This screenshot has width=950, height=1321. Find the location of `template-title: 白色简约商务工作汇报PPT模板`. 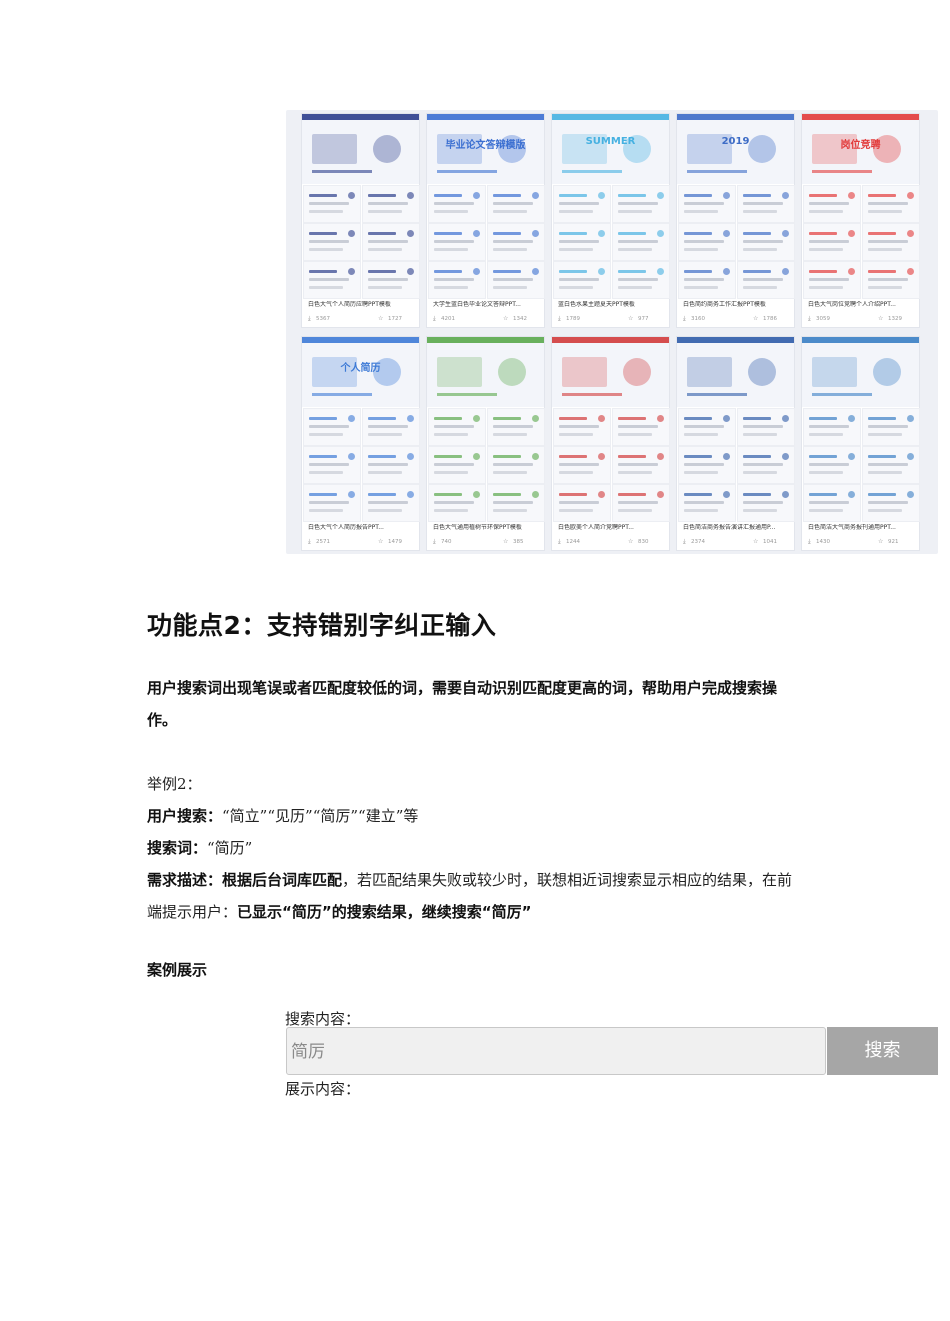

template-title: 白色简约商务工作汇报PPT模板 is located at coordinates (737, 305).